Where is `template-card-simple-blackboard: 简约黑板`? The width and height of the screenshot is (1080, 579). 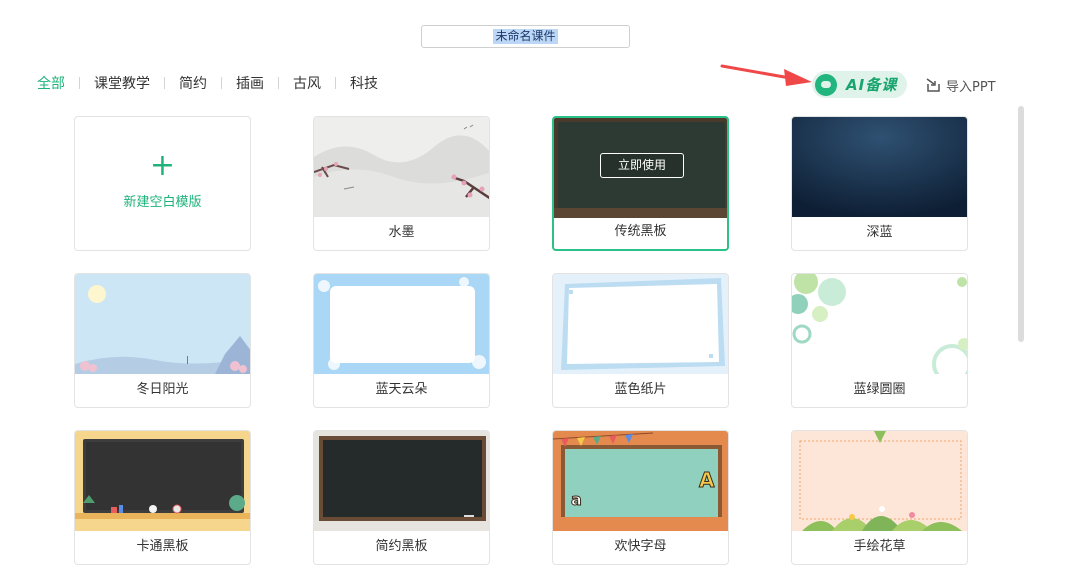 template-card-simple-blackboard: 简约黑板 is located at coordinates (401, 497).